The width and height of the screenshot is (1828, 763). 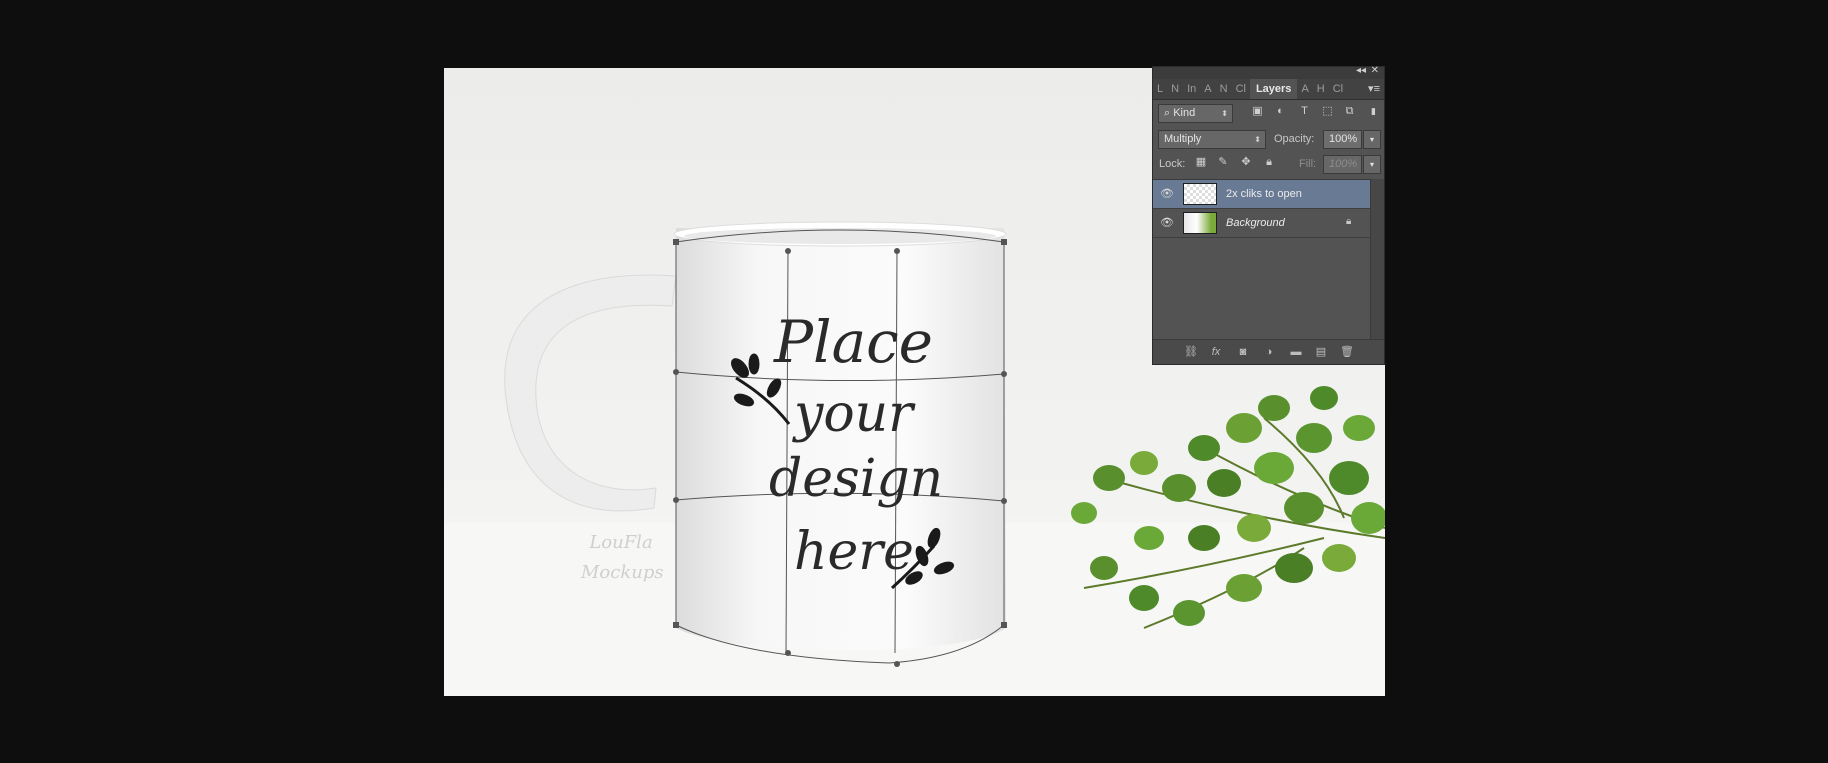 I want to click on mug-text-line3: design, so click(x=856, y=479).